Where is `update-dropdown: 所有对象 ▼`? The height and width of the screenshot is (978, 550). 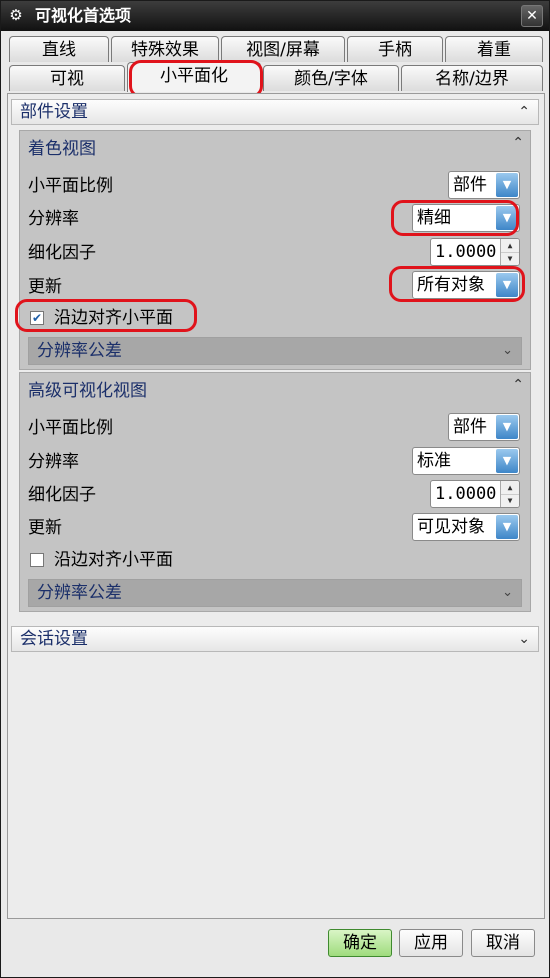 update-dropdown: 所有对象 ▼ is located at coordinates (466, 285).